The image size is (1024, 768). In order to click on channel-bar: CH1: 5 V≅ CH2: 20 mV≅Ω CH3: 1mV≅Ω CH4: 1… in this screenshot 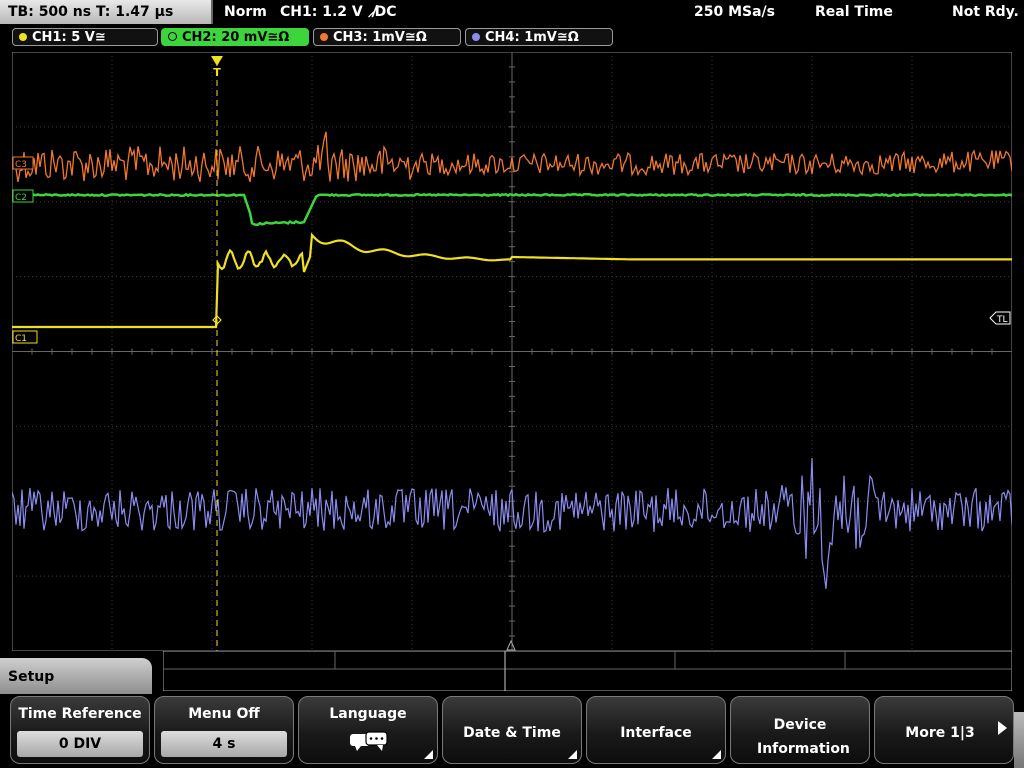, I will do `click(512, 37)`.